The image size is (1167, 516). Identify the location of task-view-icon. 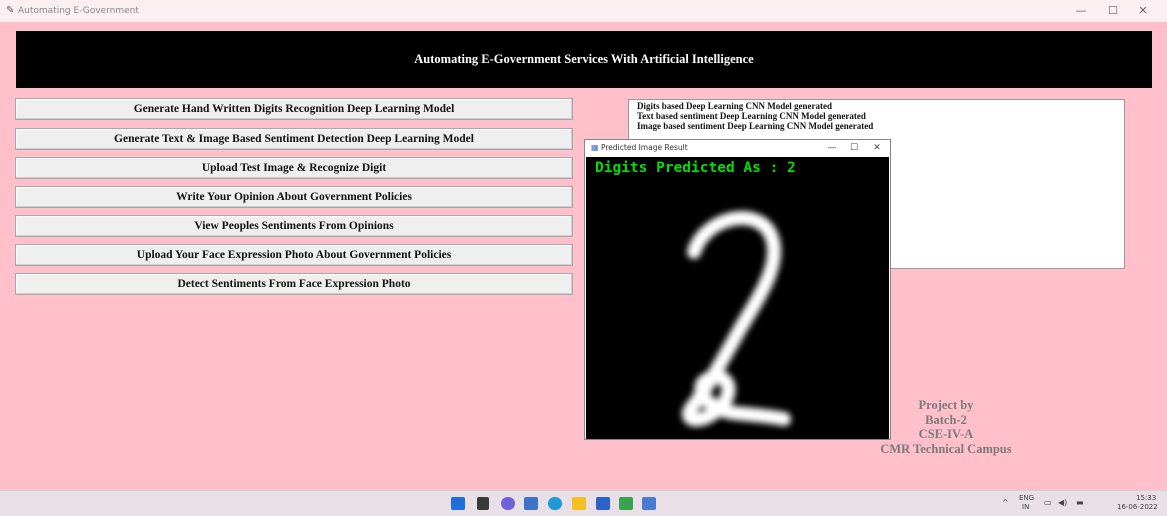
(483, 503).